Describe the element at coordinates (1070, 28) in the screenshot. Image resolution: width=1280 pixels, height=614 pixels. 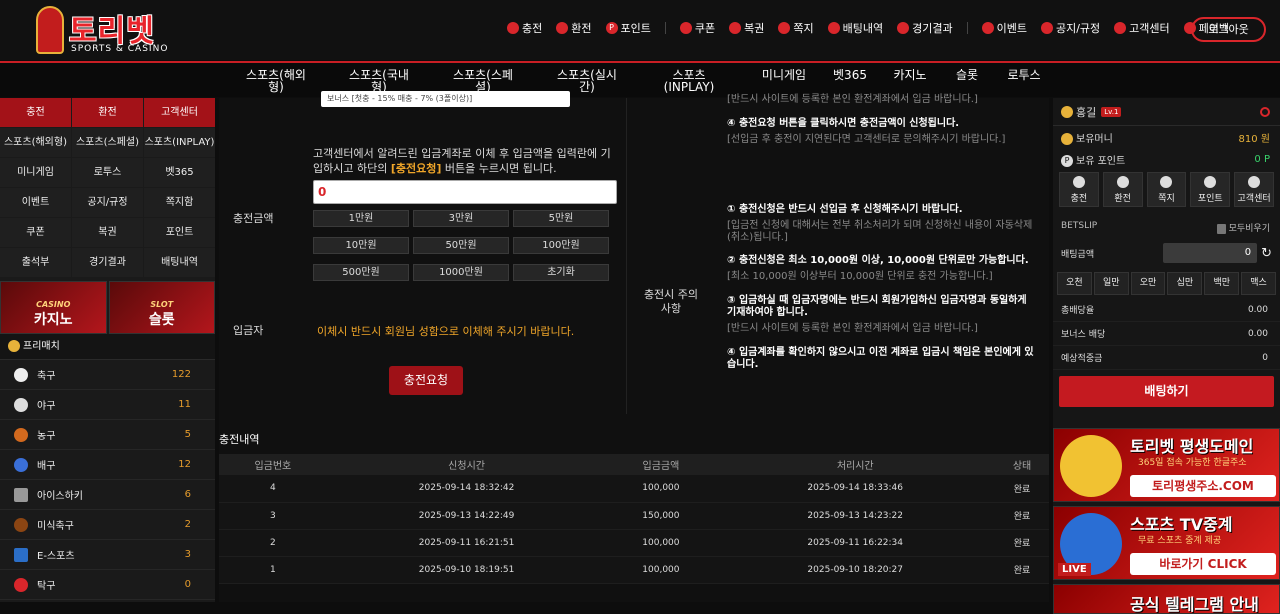
I see `topnav-notice: 공지/규정` at that location.